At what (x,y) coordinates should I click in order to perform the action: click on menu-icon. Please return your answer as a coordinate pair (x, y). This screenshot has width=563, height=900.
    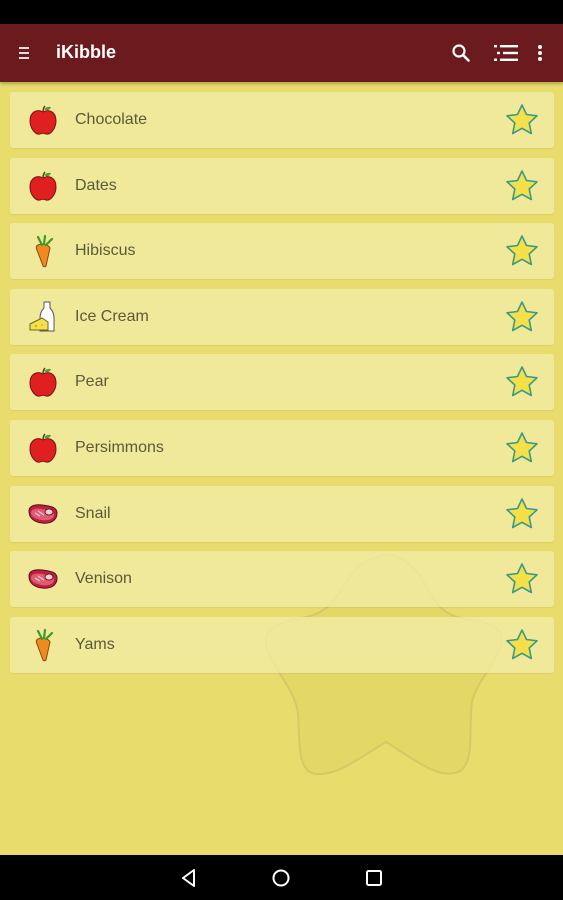
    Looking at the image, I should click on (24, 53).